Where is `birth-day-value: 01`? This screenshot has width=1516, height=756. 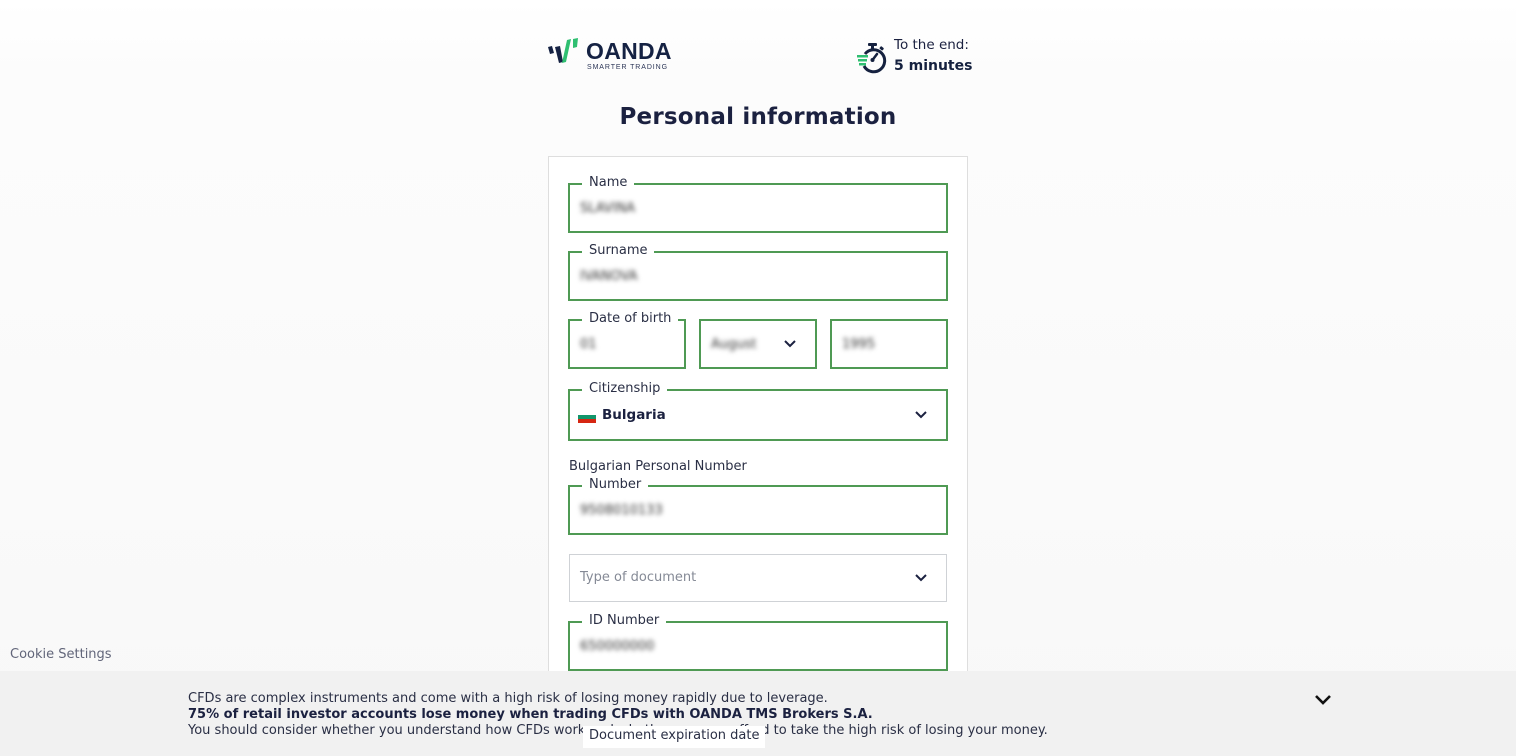
birth-day-value: 01 is located at coordinates (588, 344).